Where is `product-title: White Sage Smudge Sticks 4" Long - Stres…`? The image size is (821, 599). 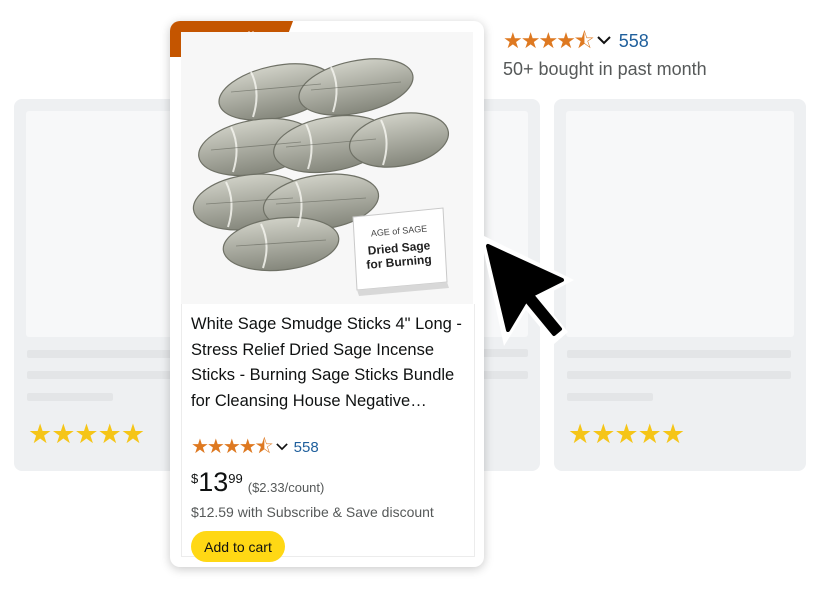
product-title: White Sage Smudge Sticks 4" Long - Stres… is located at coordinates (331, 363).